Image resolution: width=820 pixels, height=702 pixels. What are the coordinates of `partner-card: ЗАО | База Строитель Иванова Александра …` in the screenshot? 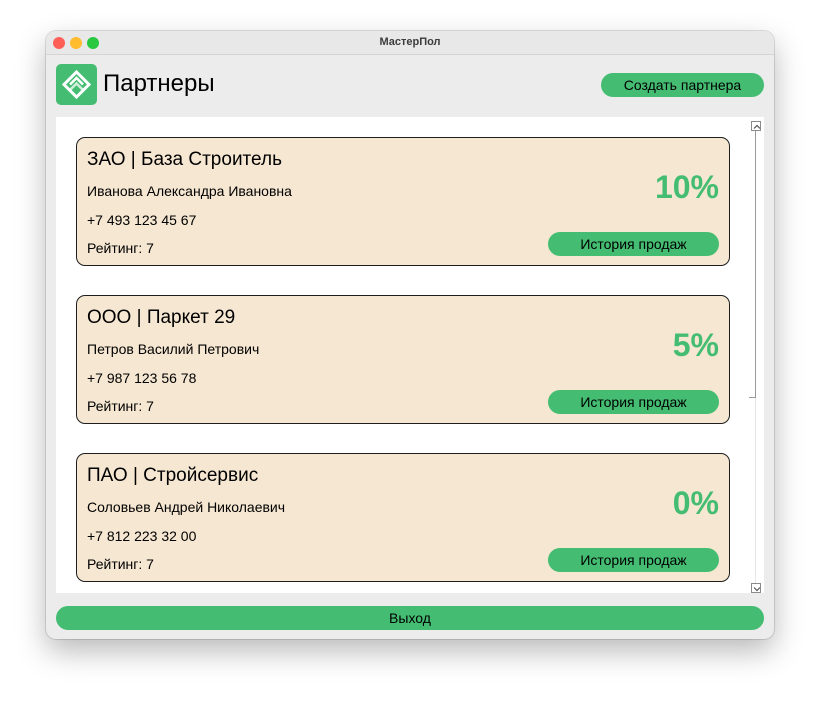 It's located at (403, 201).